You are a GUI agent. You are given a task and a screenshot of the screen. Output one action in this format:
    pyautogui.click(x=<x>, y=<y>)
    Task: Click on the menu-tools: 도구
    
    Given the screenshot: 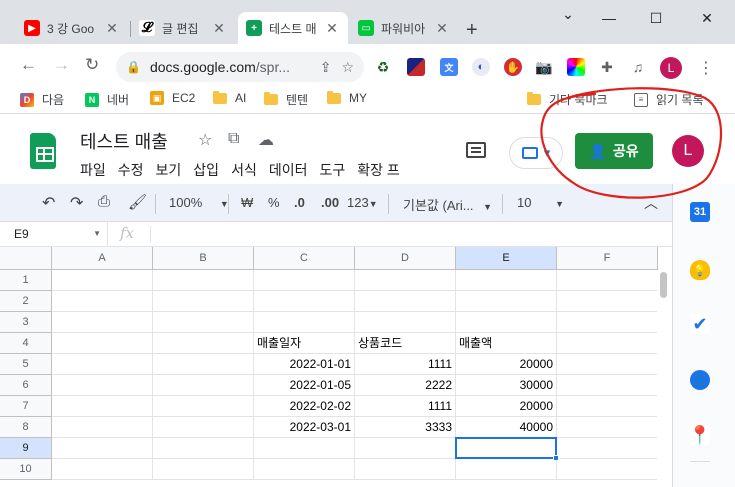 What is the action you would take?
    pyautogui.click(x=332, y=170)
    